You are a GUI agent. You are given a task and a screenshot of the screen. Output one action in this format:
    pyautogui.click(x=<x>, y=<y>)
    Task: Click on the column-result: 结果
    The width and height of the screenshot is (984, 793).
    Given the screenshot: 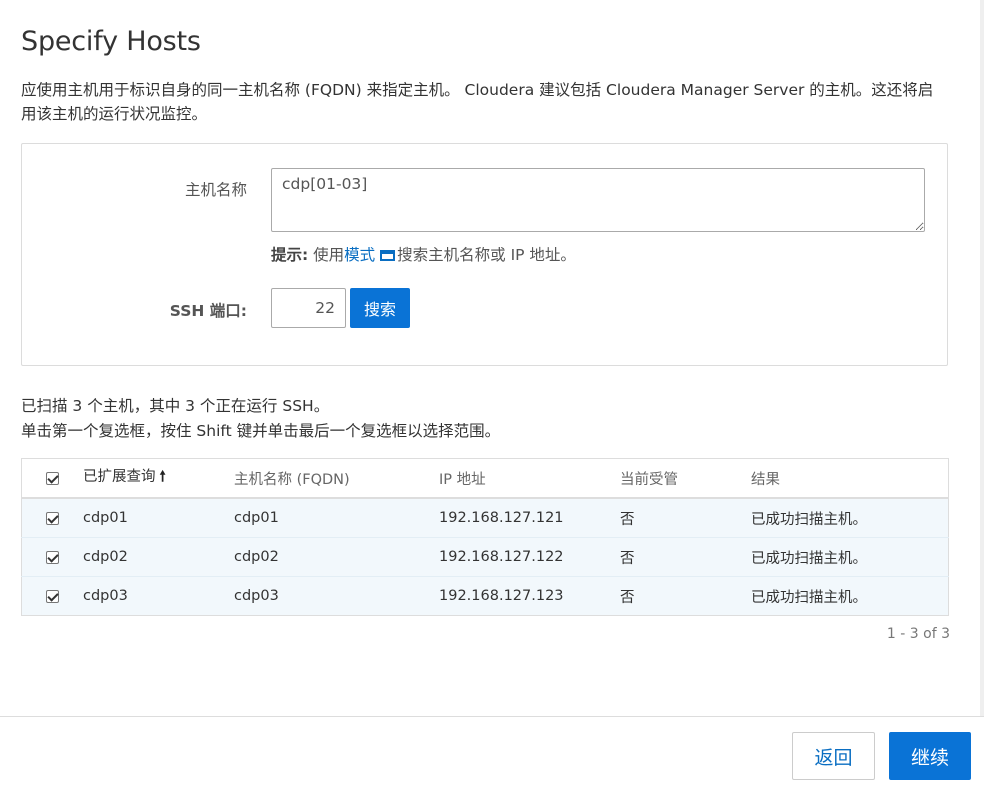 What is the action you would take?
    pyautogui.click(x=850, y=478)
    